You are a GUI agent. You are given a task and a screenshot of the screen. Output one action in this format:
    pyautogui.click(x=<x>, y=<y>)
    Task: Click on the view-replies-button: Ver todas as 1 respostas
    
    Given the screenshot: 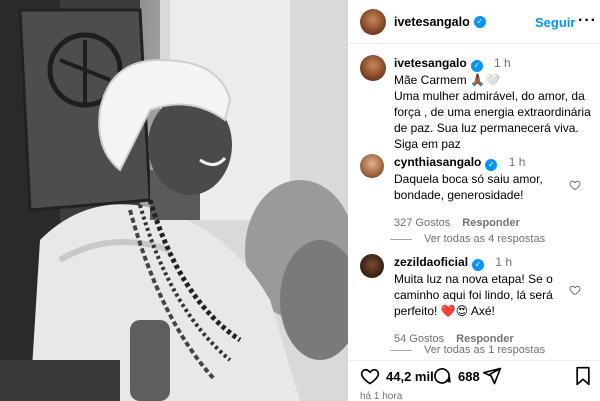 What is the action you would take?
    pyautogui.click(x=467, y=350)
    